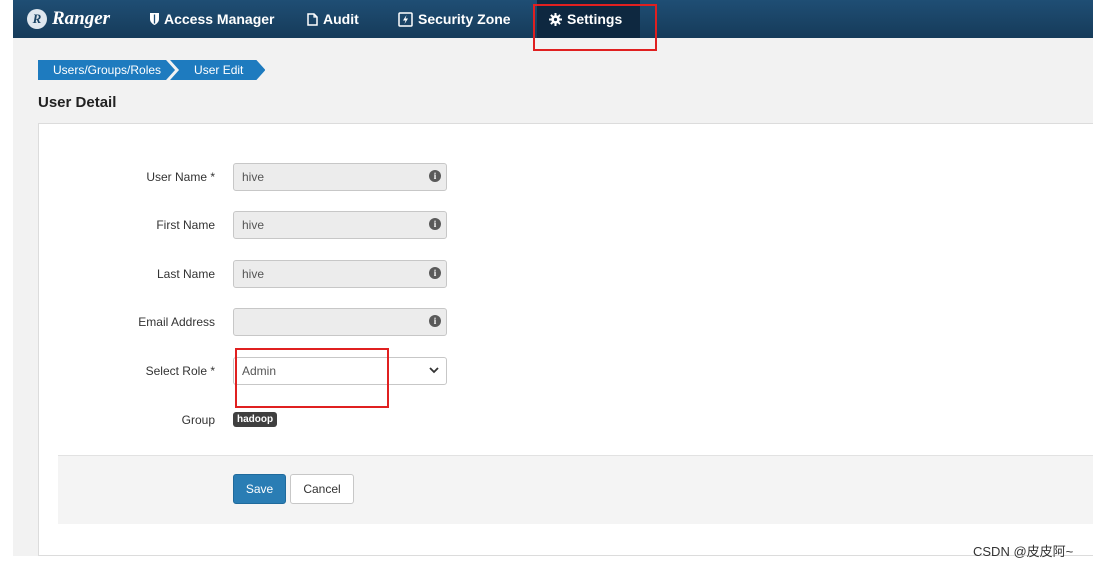  Describe the element at coordinates (405, 19) in the screenshot. I see `bolt-icon` at that location.